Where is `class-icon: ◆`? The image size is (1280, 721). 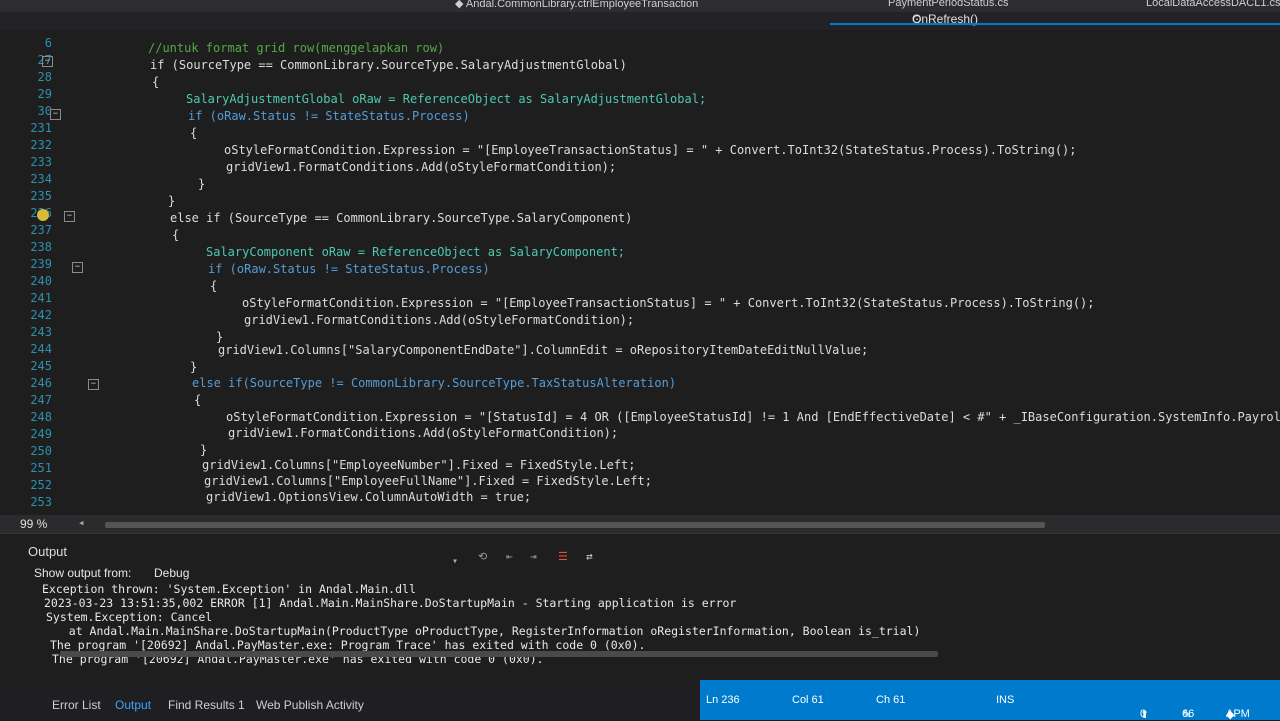 class-icon: ◆ is located at coordinates (460, 5).